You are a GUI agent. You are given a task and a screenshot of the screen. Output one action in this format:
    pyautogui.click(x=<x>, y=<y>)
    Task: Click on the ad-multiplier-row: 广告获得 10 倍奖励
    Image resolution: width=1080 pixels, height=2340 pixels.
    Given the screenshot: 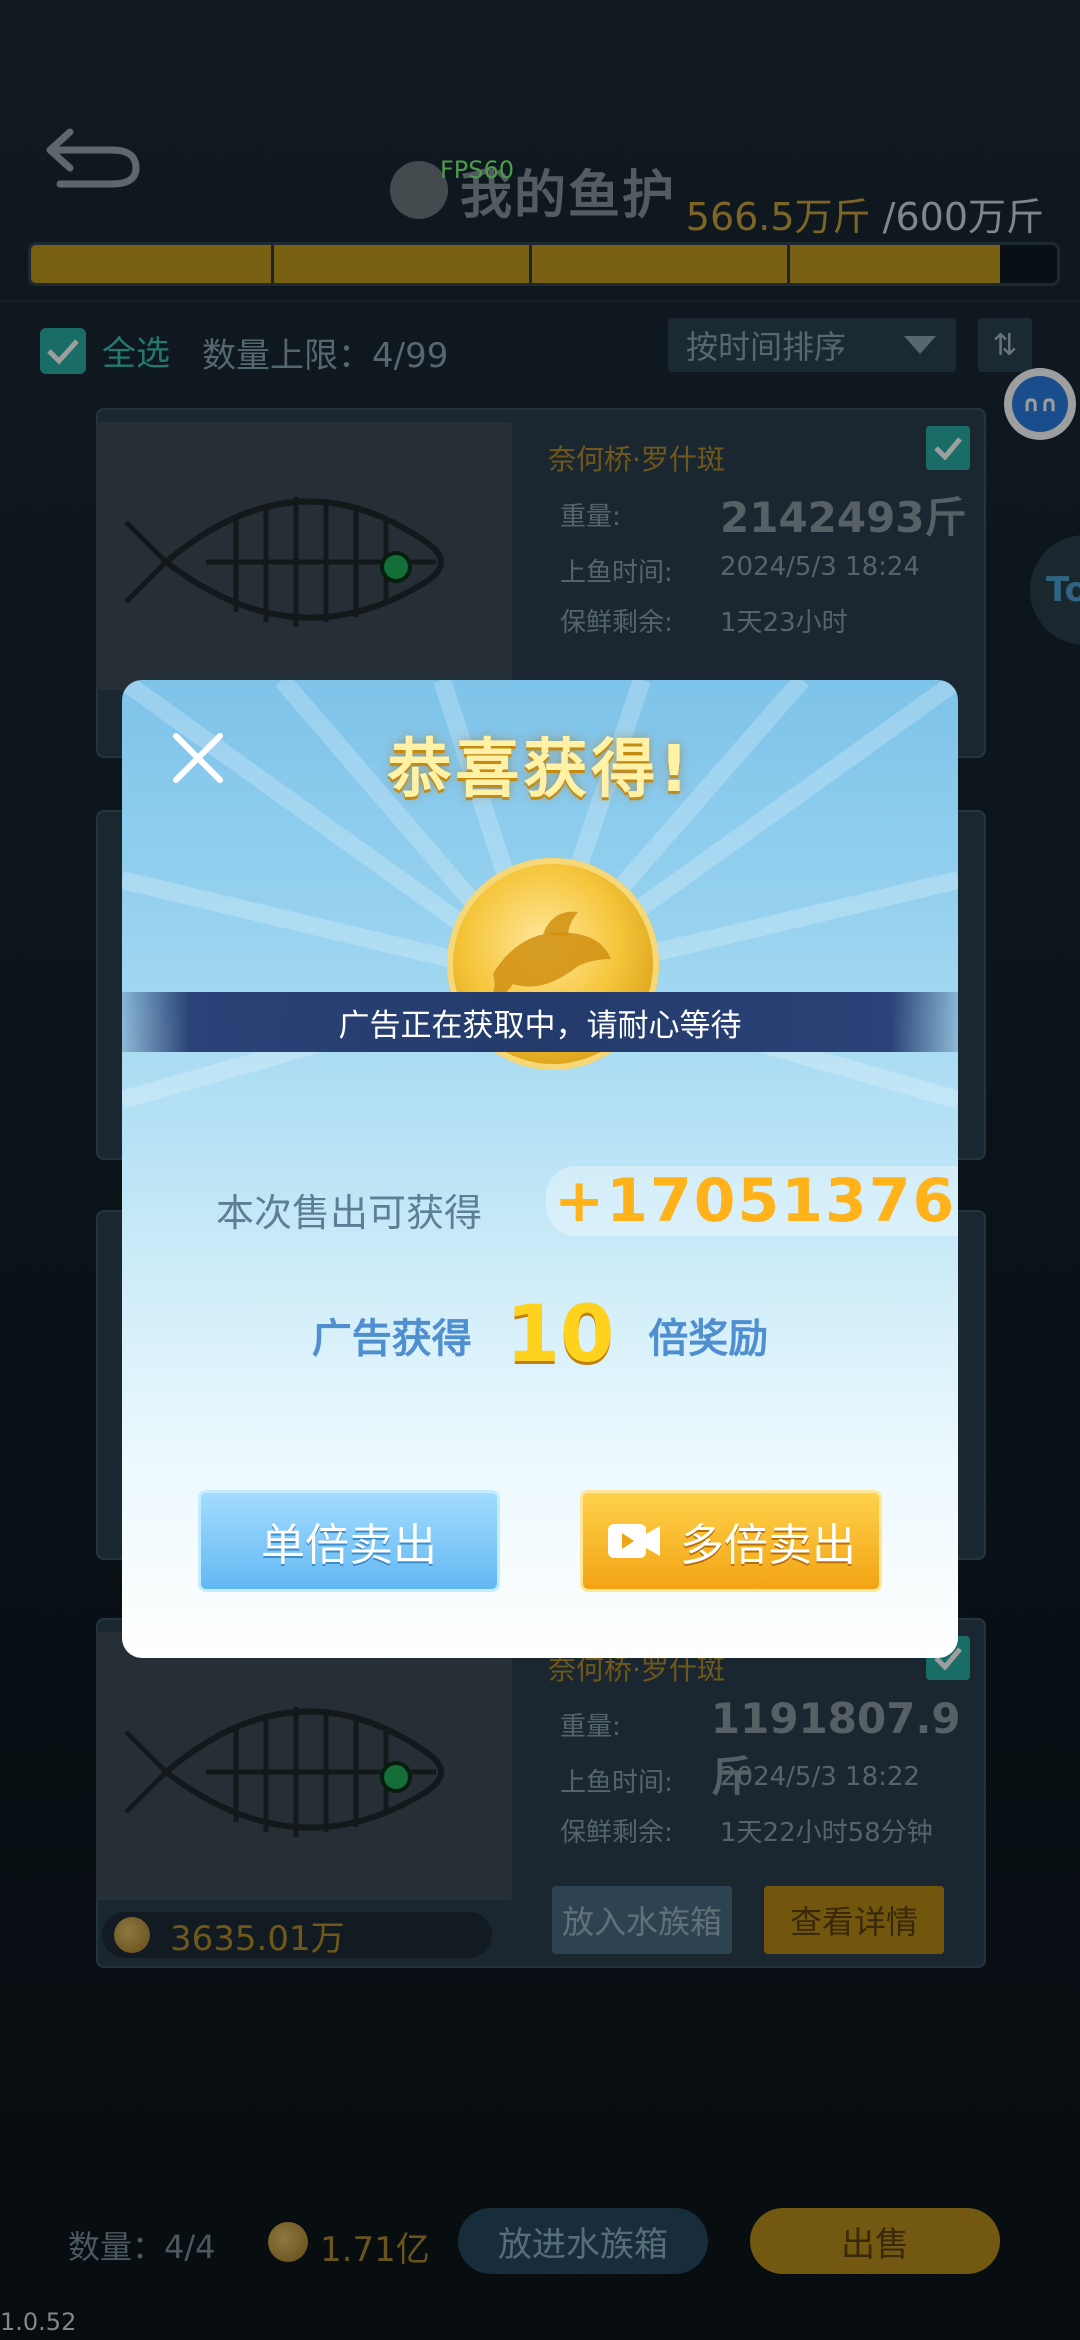 What is the action you would take?
    pyautogui.click(x=540, y=1335)
    